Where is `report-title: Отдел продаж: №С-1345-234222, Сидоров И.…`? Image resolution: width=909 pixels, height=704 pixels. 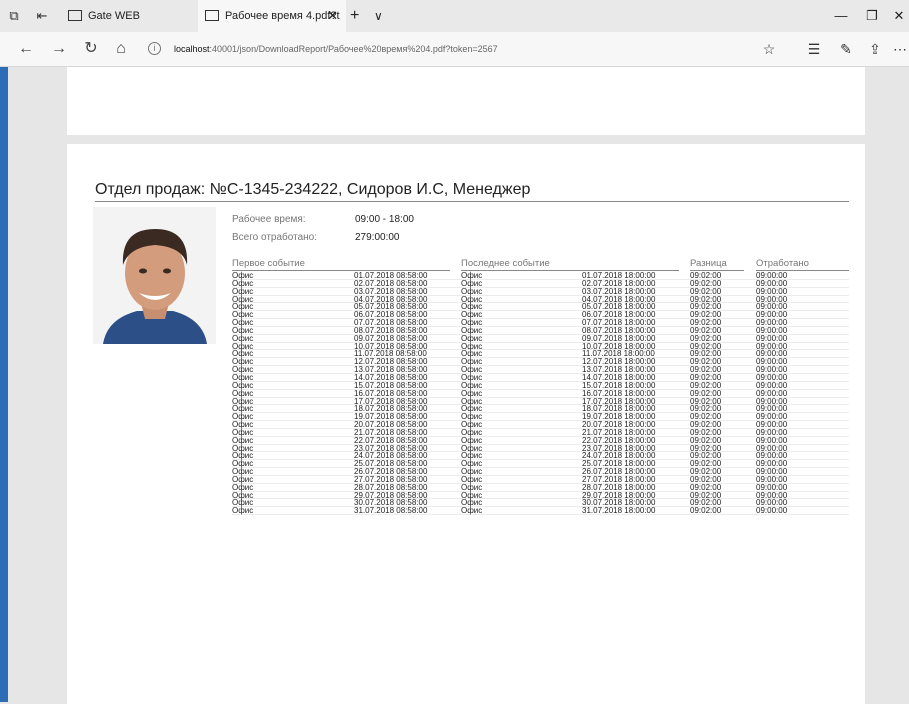 report-title: Отдел продаж: №С-1345-234222, Сидоров И.… is located at coordinates (313, 189).